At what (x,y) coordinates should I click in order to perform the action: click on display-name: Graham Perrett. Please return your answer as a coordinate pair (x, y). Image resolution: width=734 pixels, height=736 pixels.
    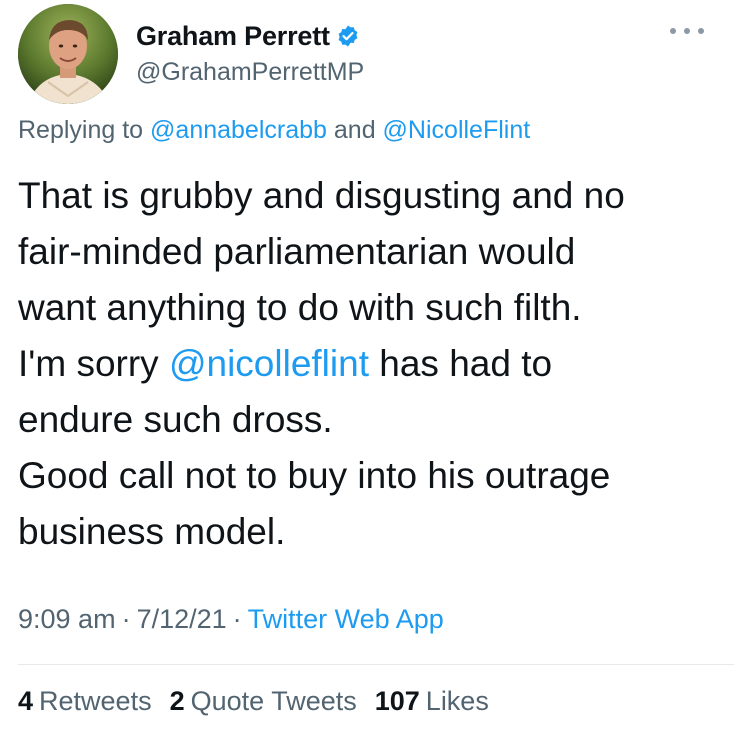
    Looking at the image, I should click on (233, 36).